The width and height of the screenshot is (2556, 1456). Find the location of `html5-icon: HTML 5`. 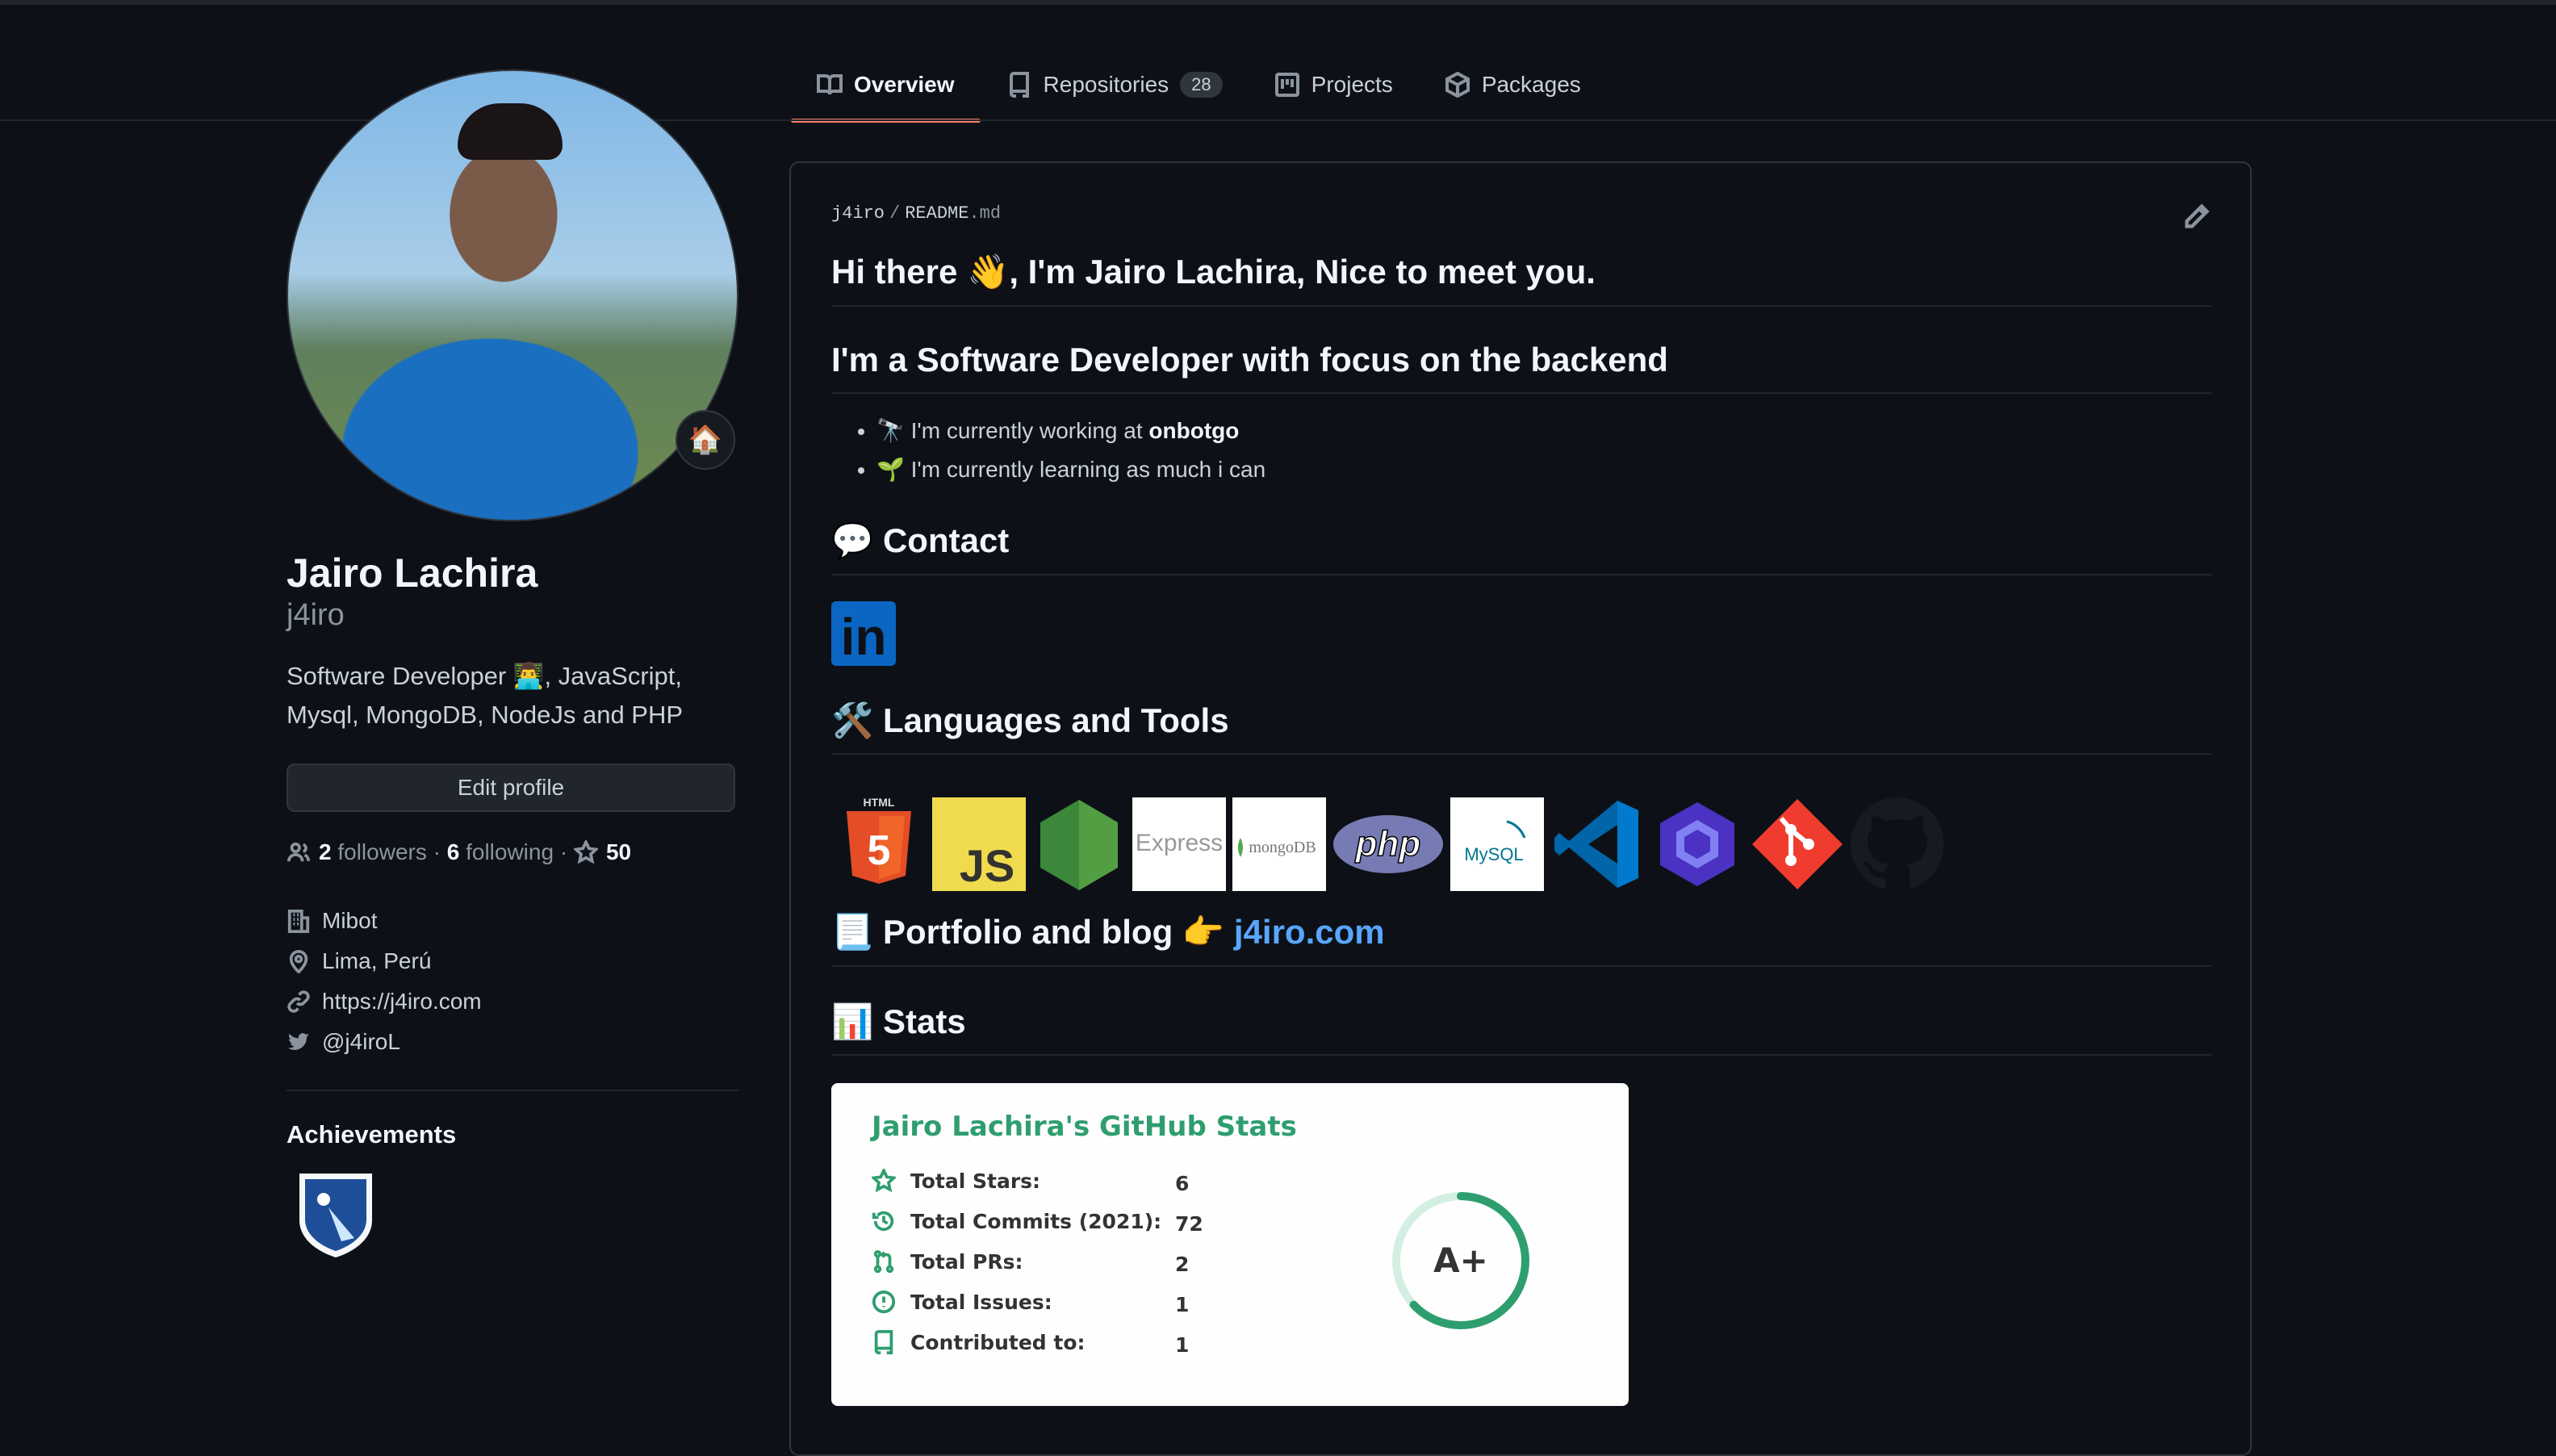

html5-icon: HTML 5 is located at coordinates (879, 844).